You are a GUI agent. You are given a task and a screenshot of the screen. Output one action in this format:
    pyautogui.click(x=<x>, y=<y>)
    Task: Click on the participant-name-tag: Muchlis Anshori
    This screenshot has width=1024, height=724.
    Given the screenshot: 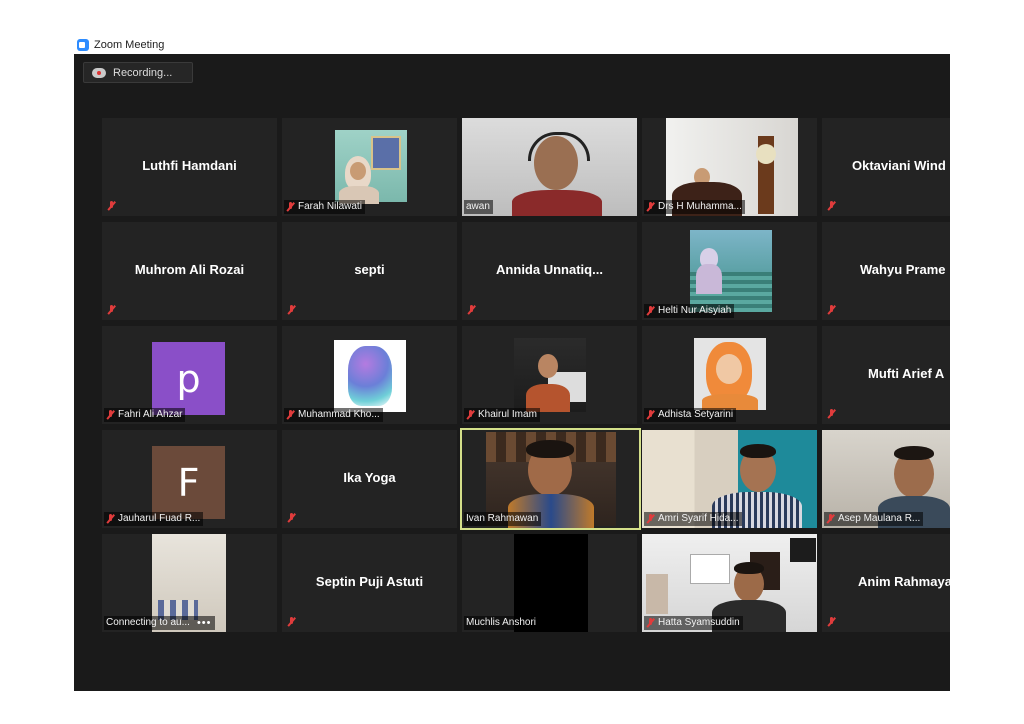 What is the action you would take?
    pyautogui.click(x=502, y=623)
    